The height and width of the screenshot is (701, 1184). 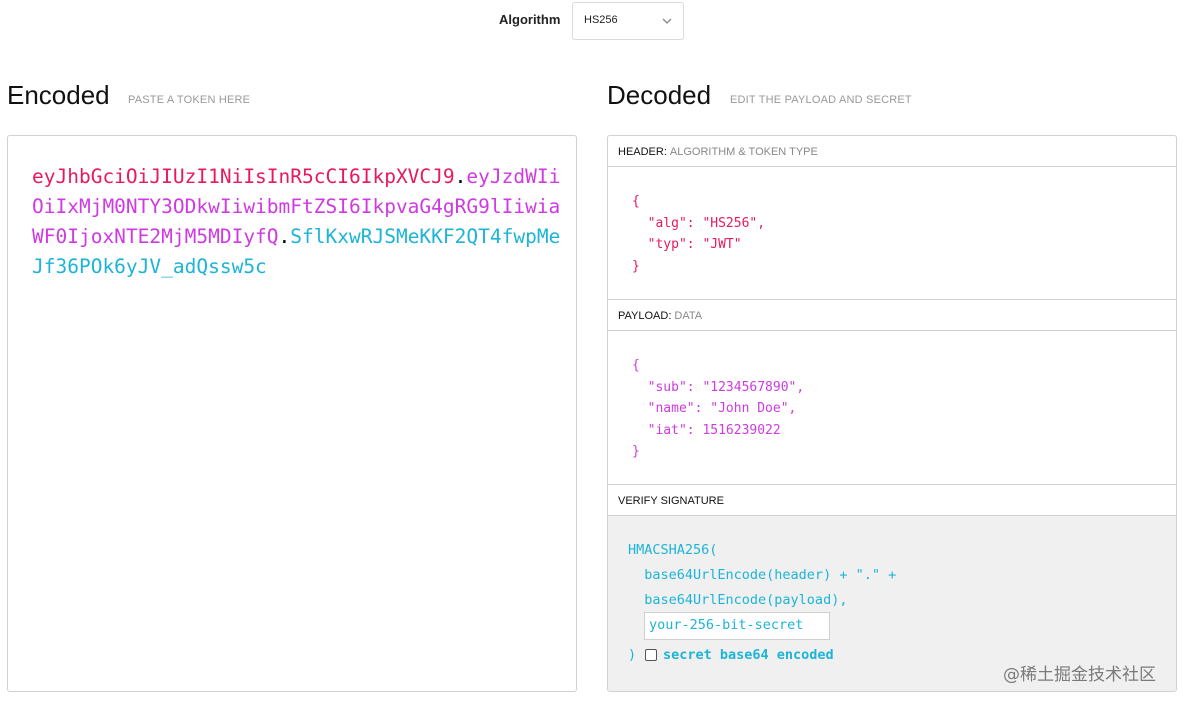 I want to click on algorithm-select: HS256, so click(x=628, y=21).